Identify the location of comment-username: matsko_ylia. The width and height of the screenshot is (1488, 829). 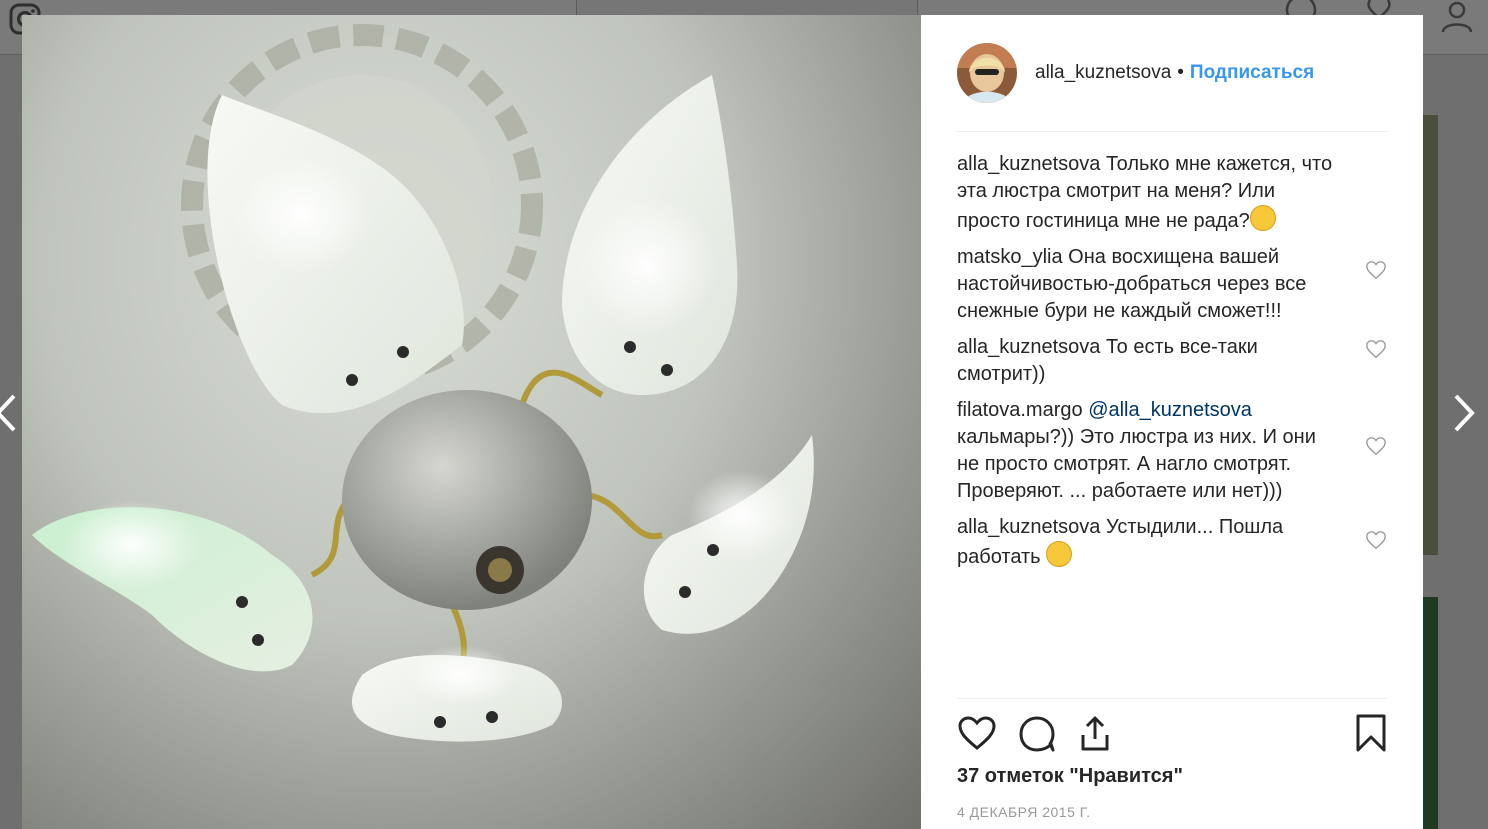
(1010, 257).